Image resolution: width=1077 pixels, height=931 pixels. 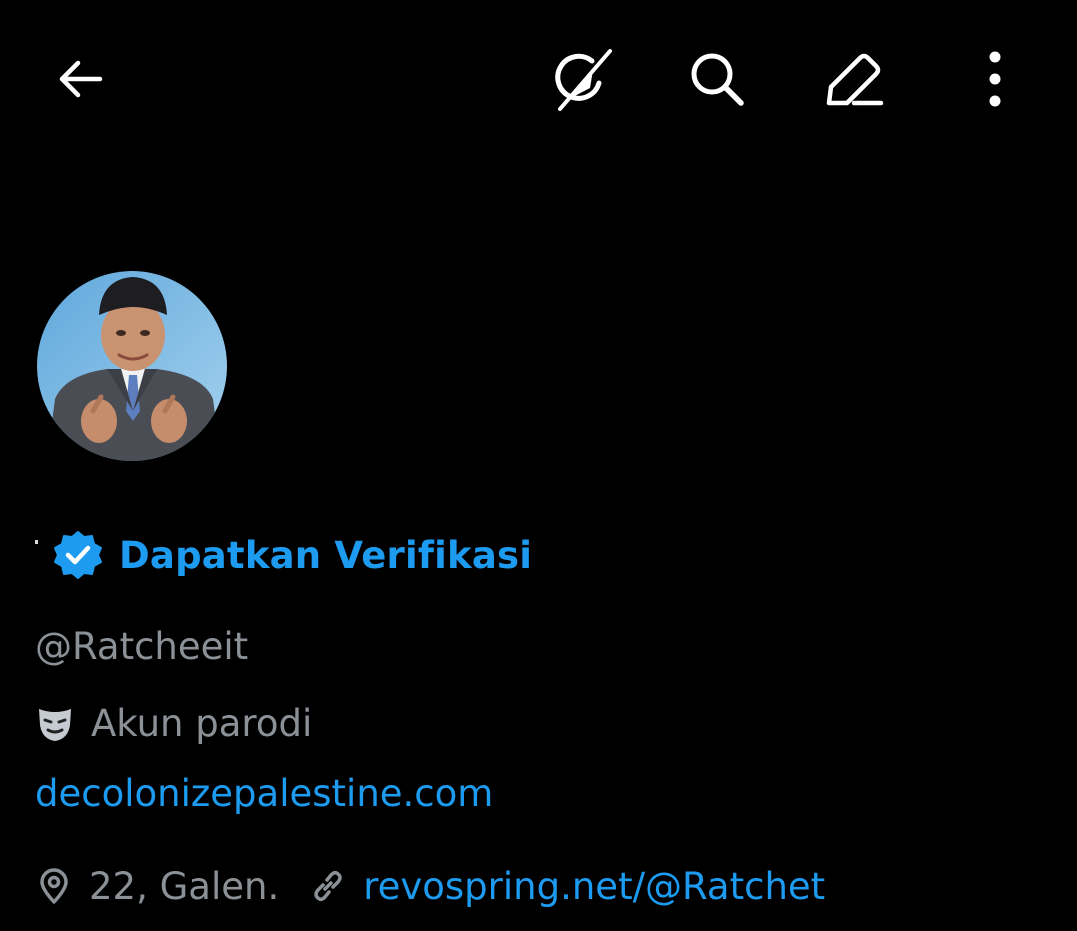 What do you see at coordinates (264, 793) in the screenshot?
I see `bio-link: decolonizepalestine.com` at bounding box center [264, 793].